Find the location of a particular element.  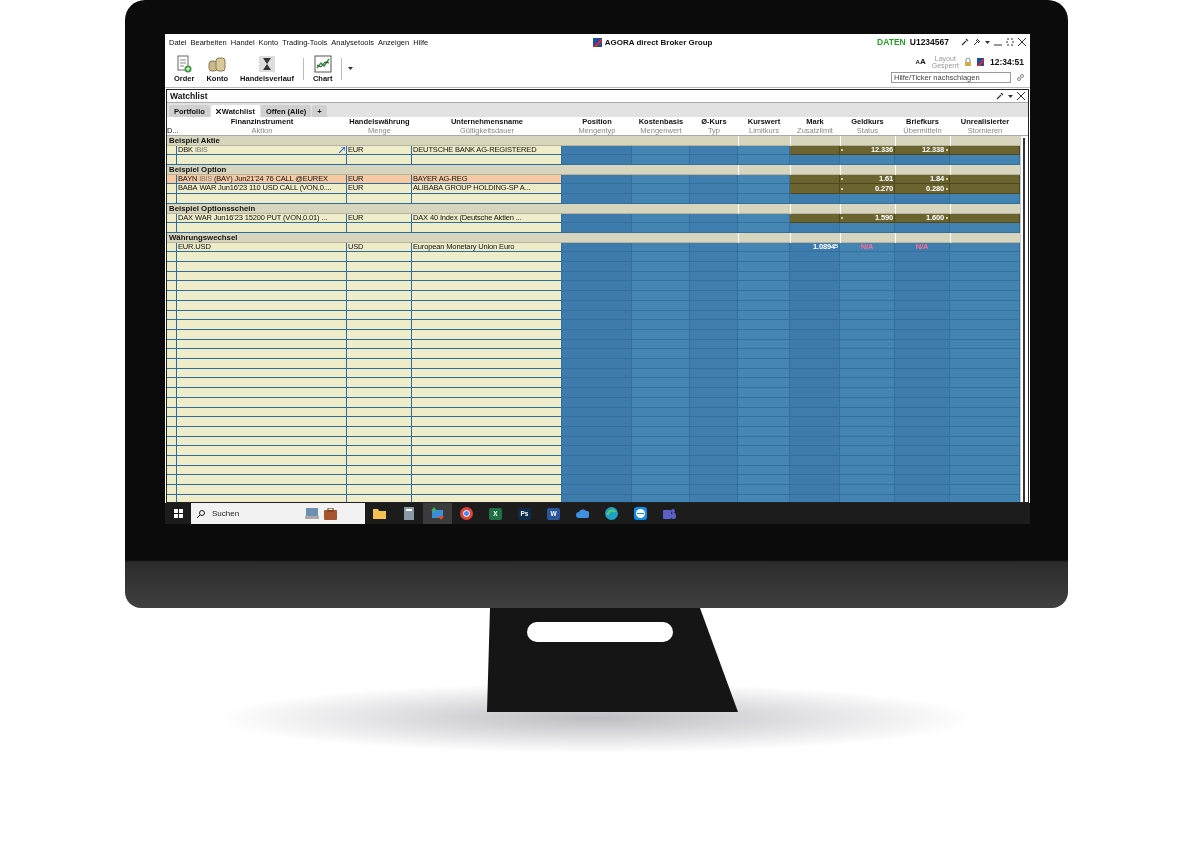

document-plus-icon is located at coordinates (184, 63).